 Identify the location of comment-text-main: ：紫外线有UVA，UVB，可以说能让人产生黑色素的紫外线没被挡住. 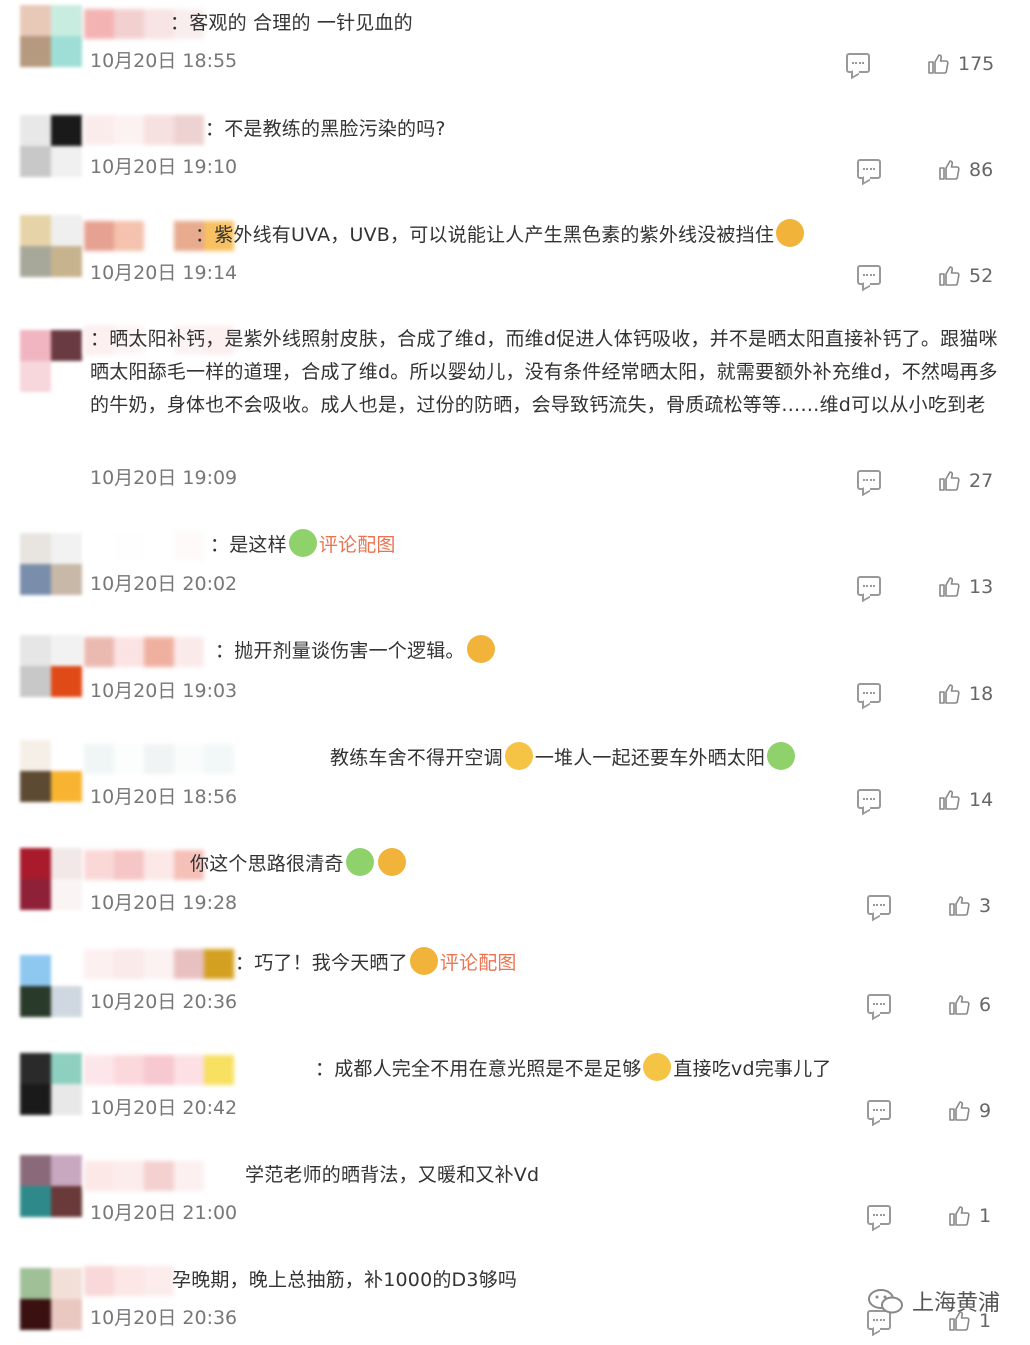
(485, 235).